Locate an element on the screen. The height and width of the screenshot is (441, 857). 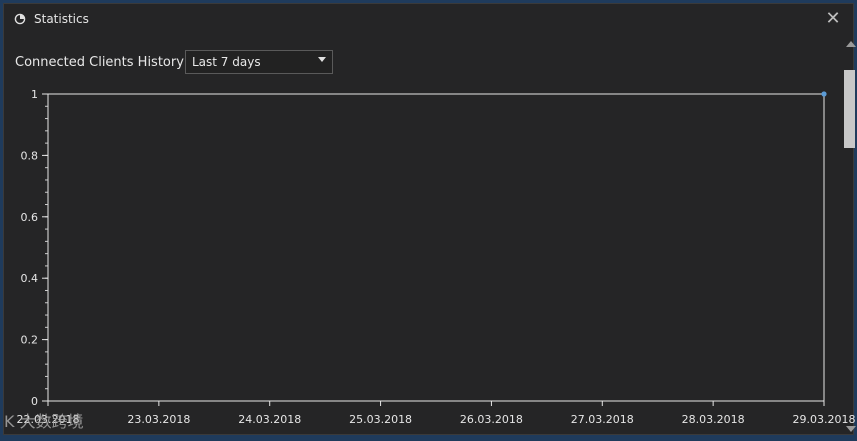
watermark: K 大数跨境 is located at coordinates (44, 421).